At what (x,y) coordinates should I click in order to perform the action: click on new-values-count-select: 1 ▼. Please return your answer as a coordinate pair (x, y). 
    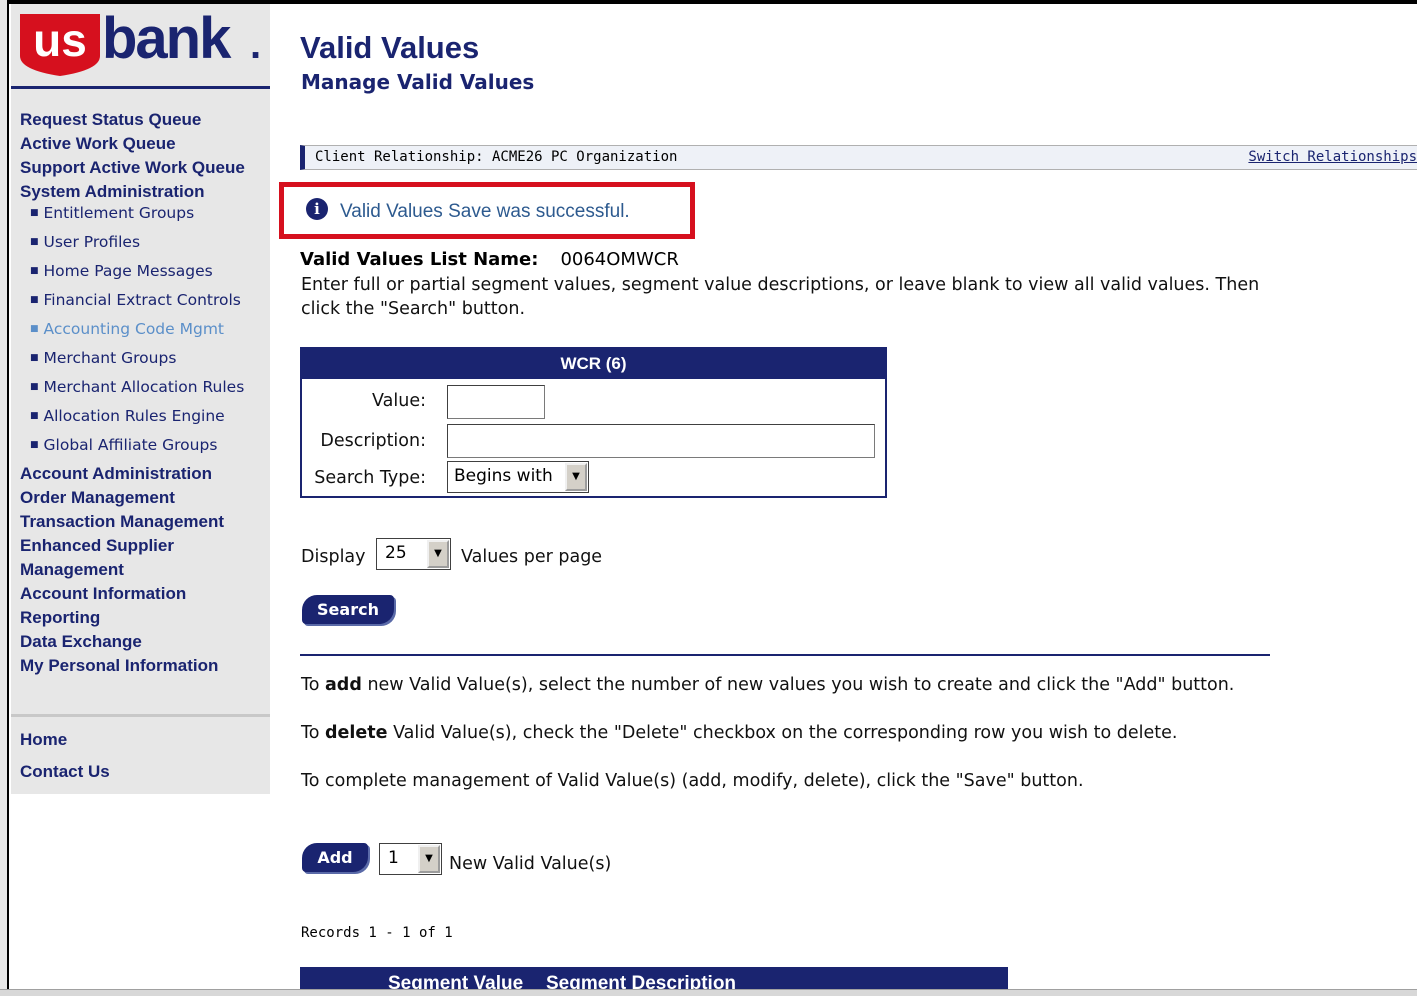
    Looking at the image, I should click on (410, 859).